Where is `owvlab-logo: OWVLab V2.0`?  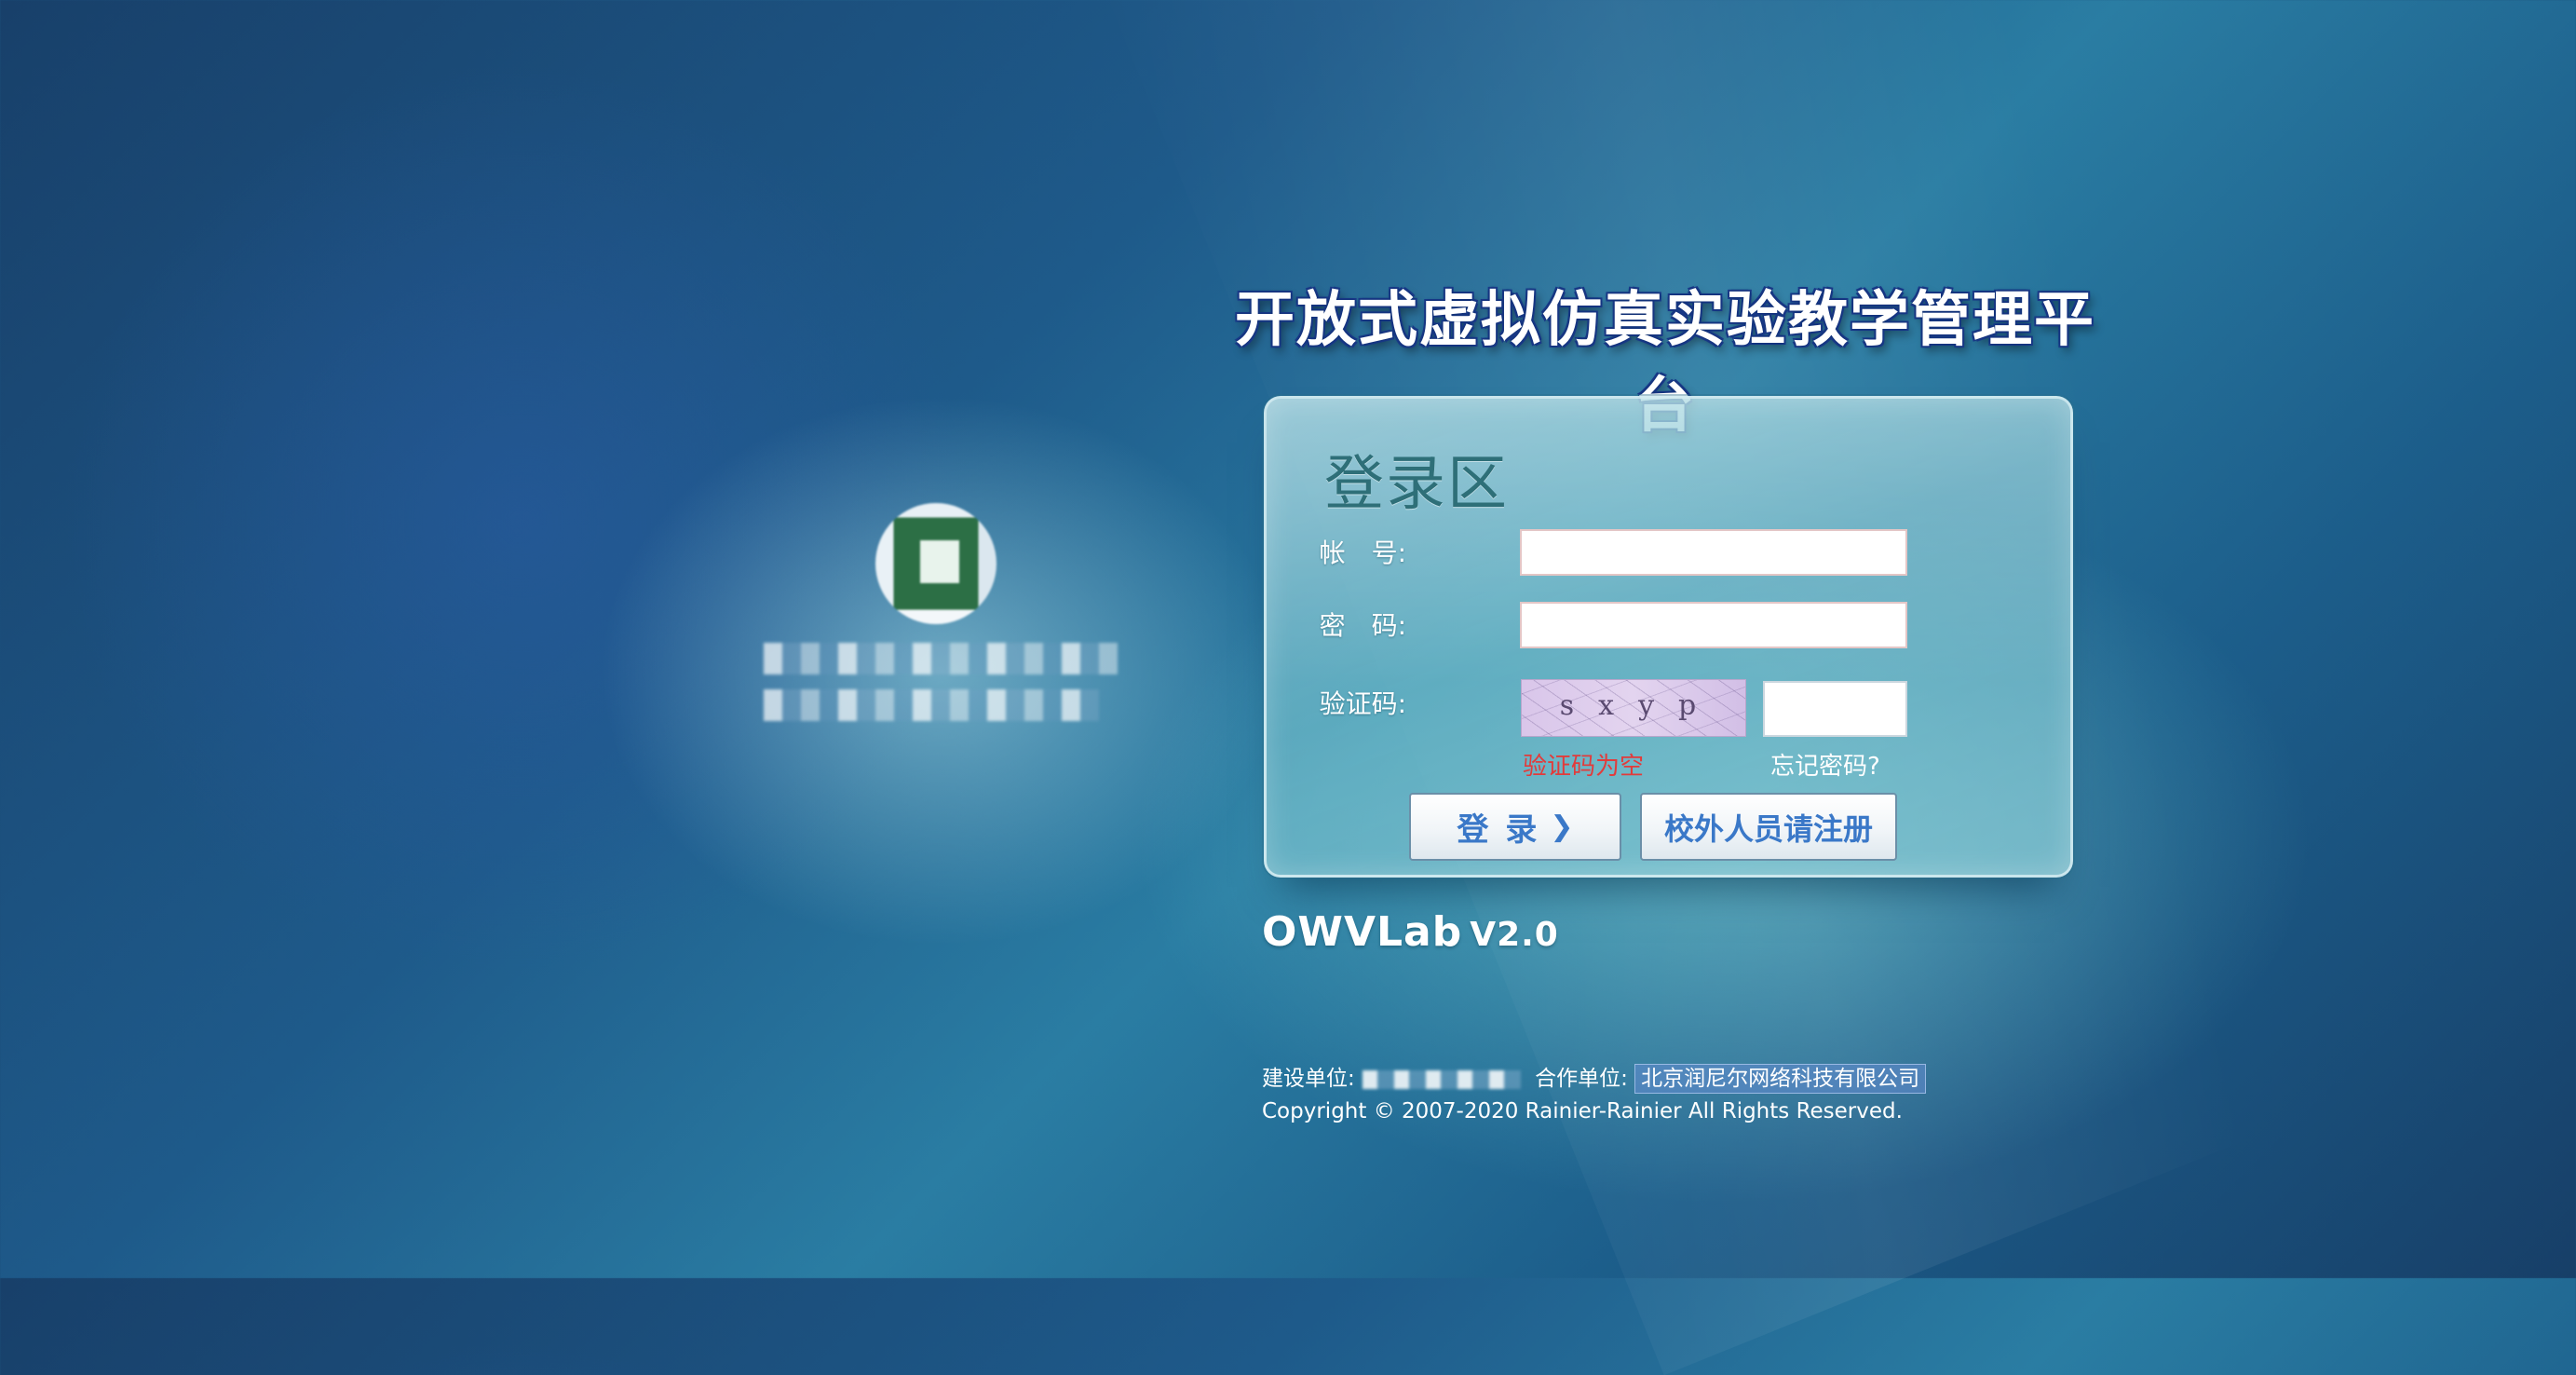 owvlab-logo: OWVLab V2.0 is located at coordinates (1410, 932).